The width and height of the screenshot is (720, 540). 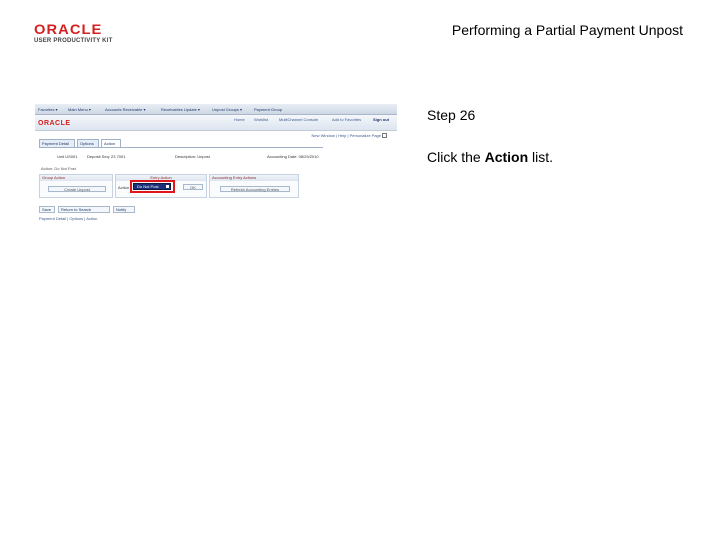 I want to click on deposit-value: Deposit Seq: 23 7001, so click(x=106, y=156).